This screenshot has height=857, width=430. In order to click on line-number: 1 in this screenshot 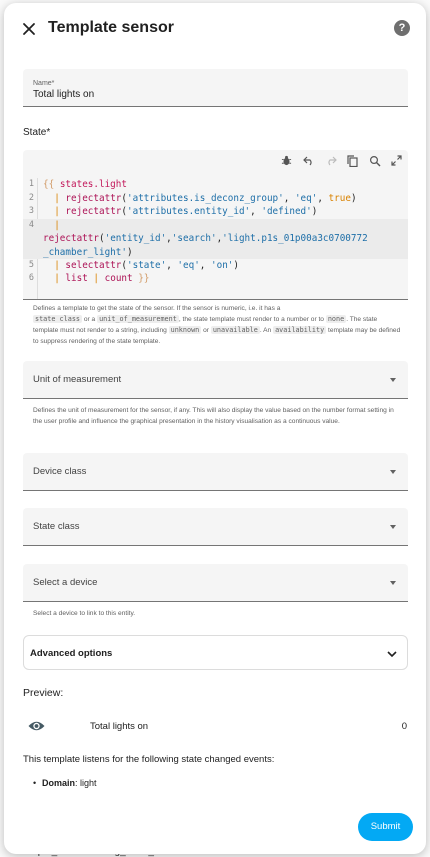, I will do `click(31, 184)`.